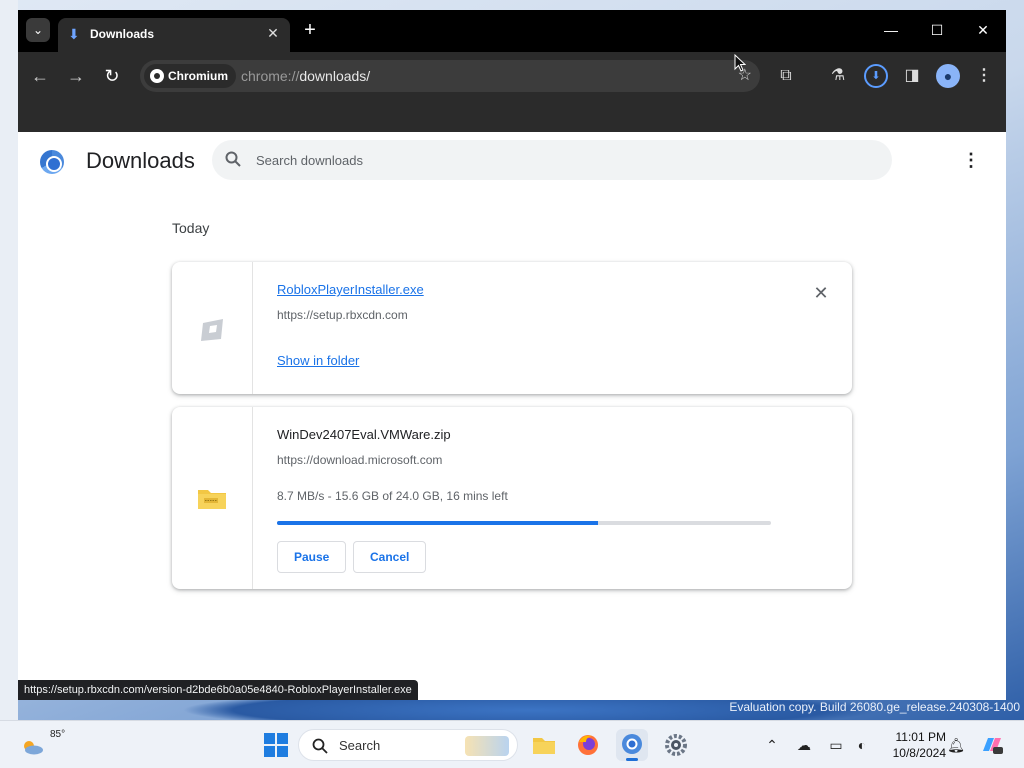 This screenshot has width=1024, height=768. What do you see at coordinates (450, 76) in the screenshot?
I see `address-bar: Chromium chrome://downloads/ ☆` at bounding box center [450, 76].